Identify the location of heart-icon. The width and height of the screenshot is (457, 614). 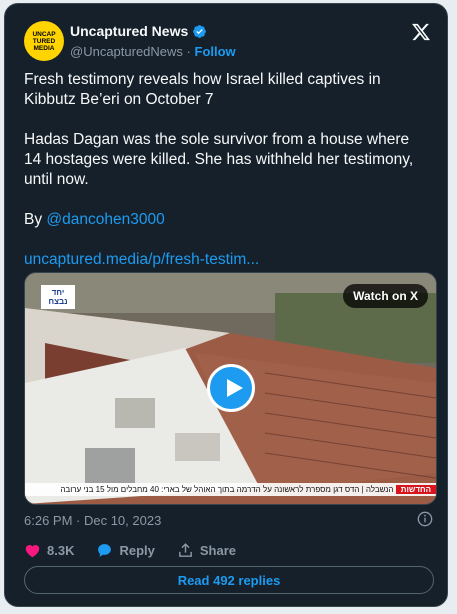
(32, 551).